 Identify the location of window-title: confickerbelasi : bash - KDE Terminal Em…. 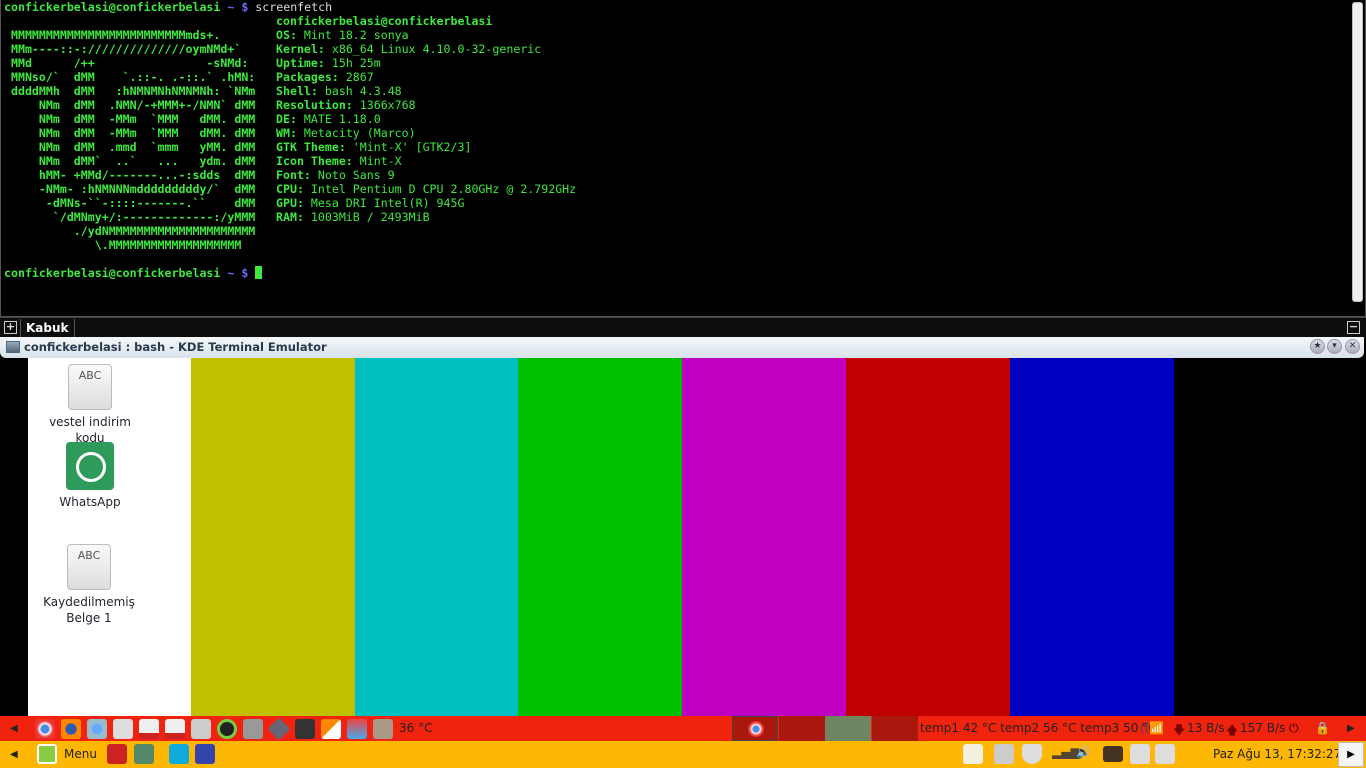
(175, 347).